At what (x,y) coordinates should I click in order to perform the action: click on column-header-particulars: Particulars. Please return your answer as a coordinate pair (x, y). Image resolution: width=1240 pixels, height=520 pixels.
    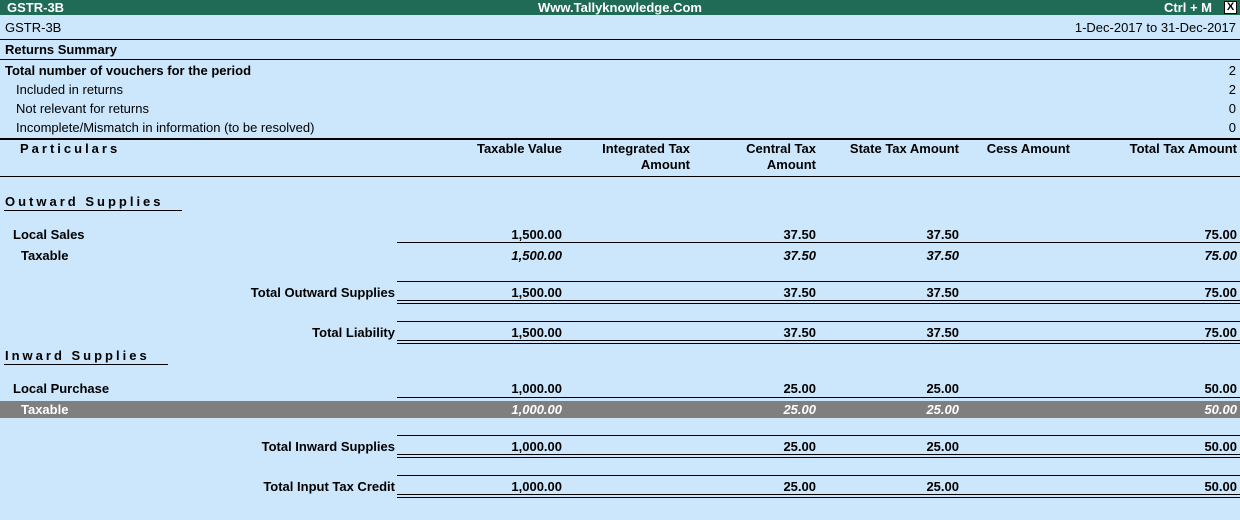
    Looking at the image, I should click on (70, 148).